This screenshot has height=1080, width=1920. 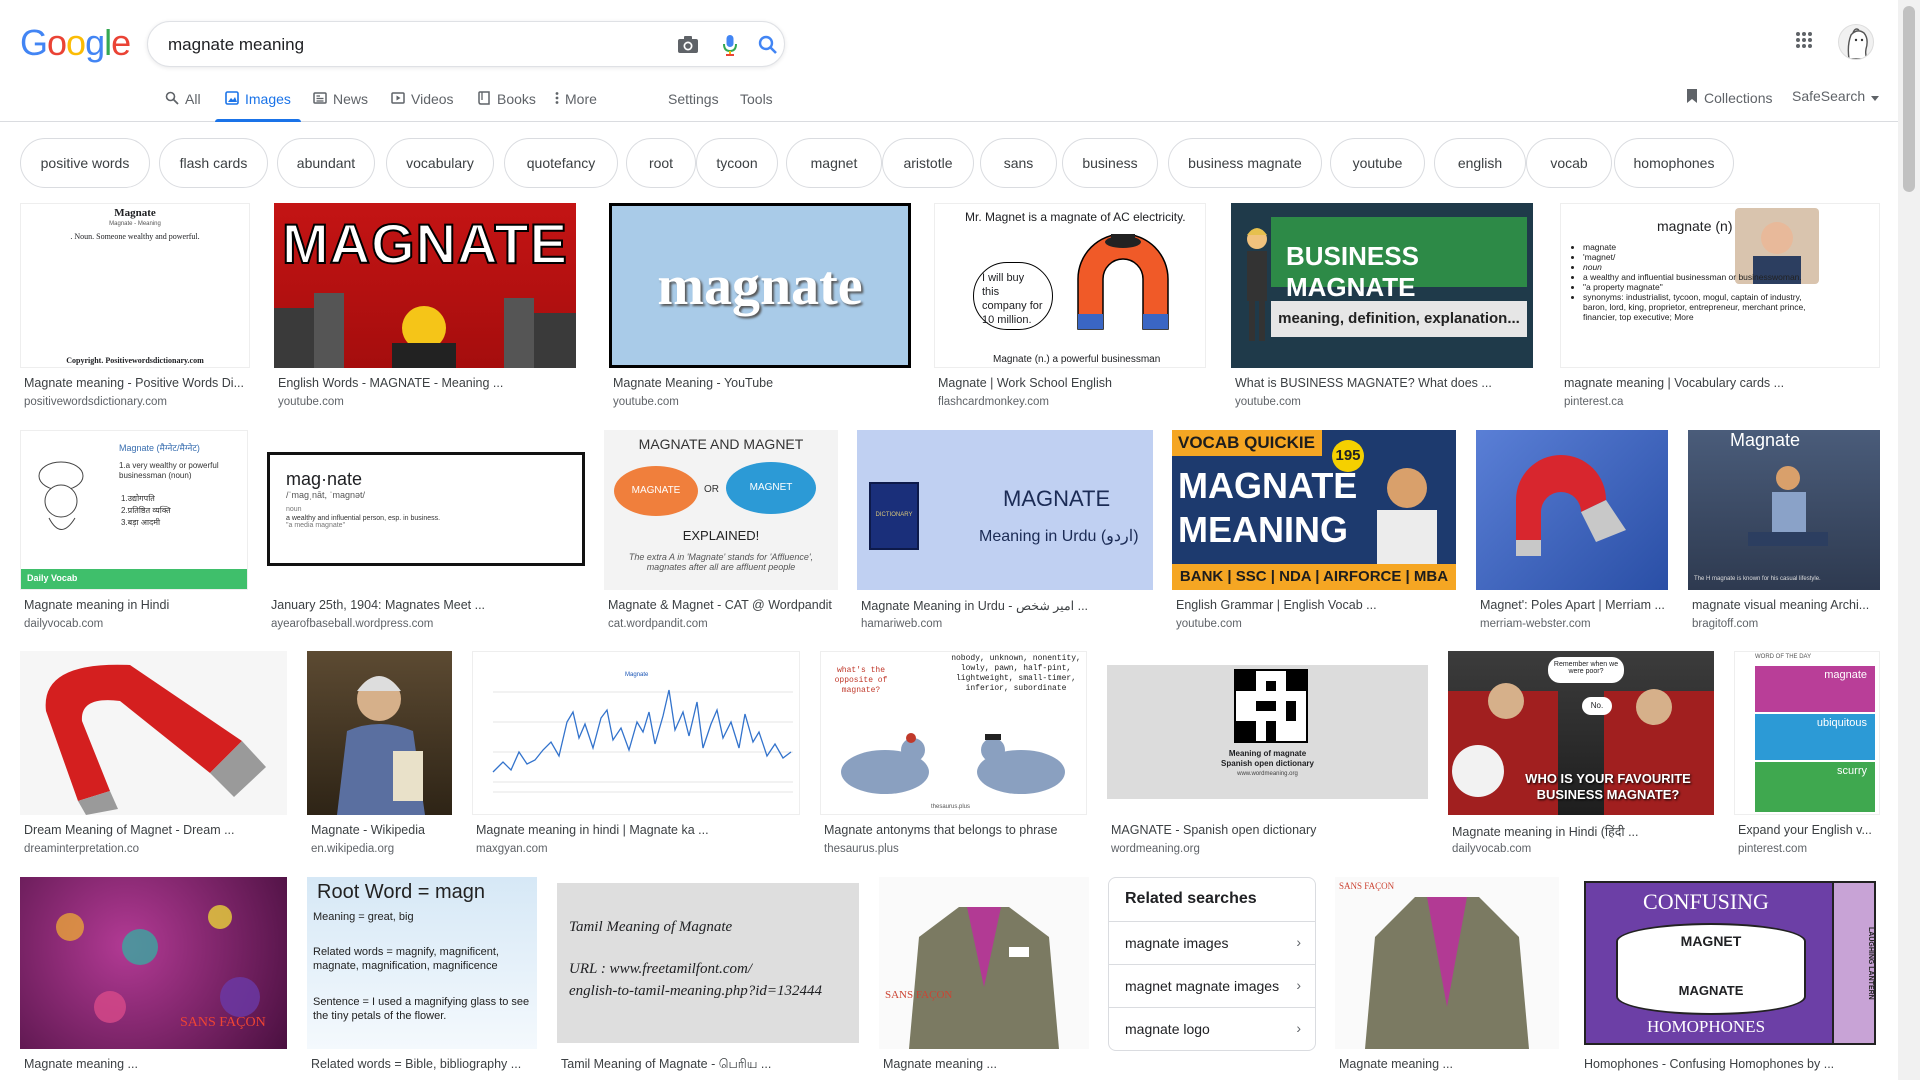 I want to click on chip: business magnate, so click(x=1245, y=163).